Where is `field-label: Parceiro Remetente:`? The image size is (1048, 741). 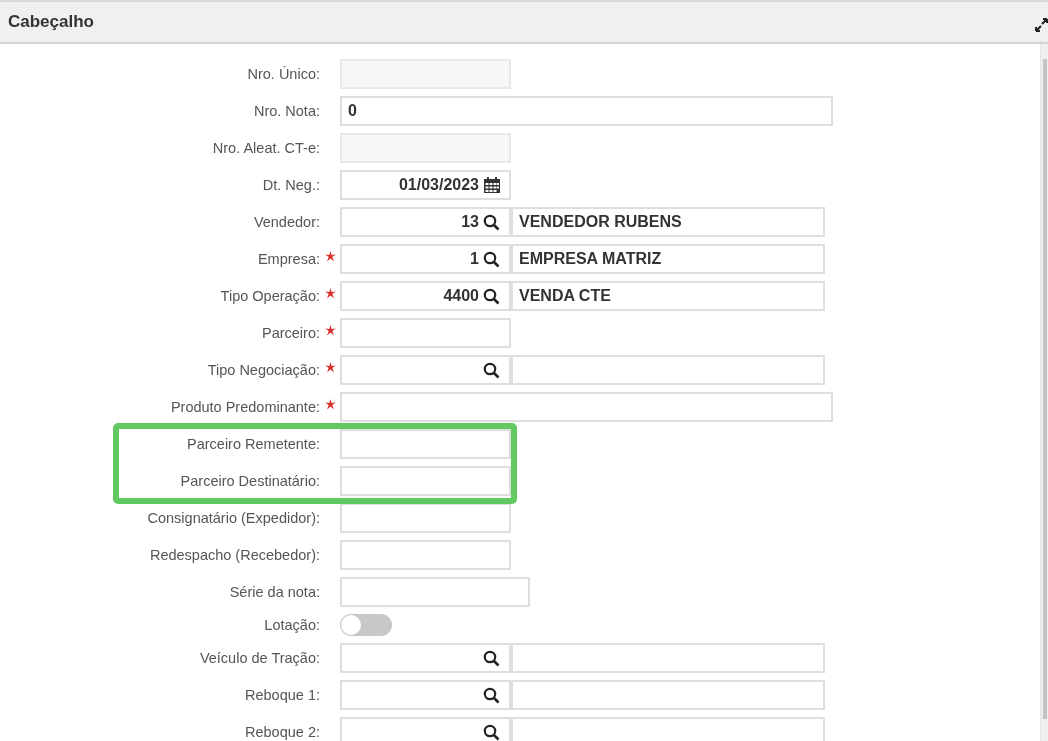
field-label: Parceiro Remetente: is located at coordinates (253, 444).